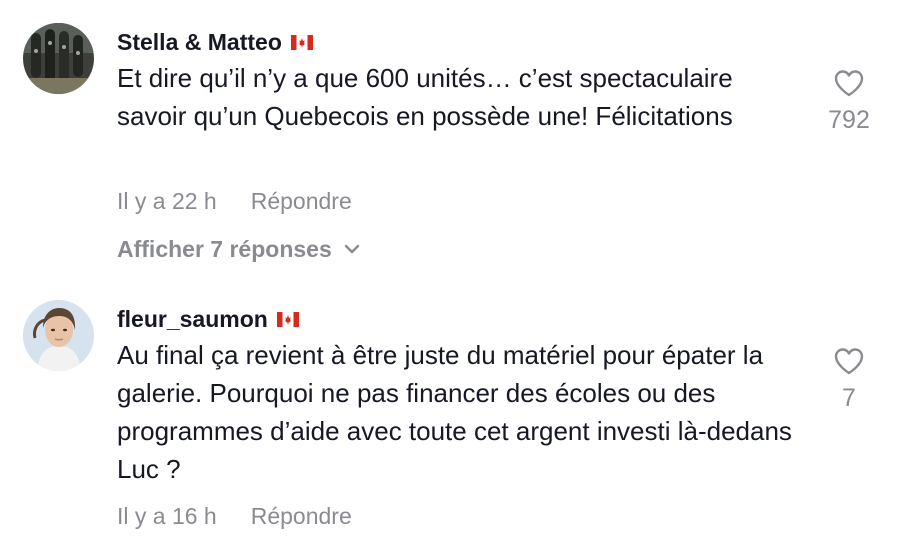 The width and height of the screenshot is (902, 542). Describe the element at coordinates (167, 200) in the screenshot. I see `timestamp: Il y a 22 h` at that location.